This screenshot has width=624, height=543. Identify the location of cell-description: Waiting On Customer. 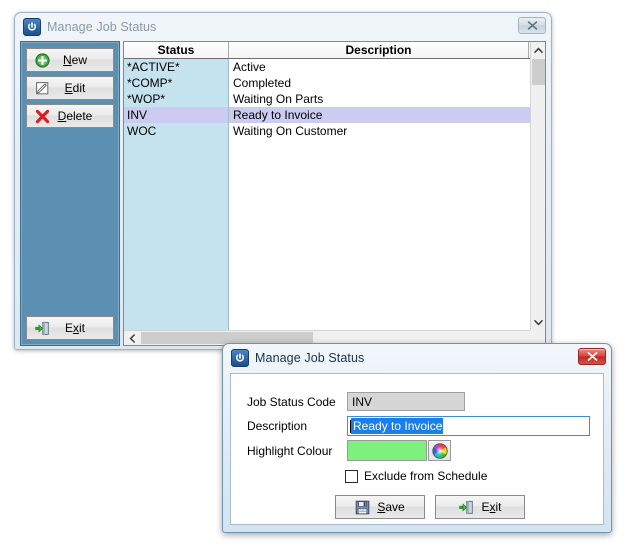
(379, 131).